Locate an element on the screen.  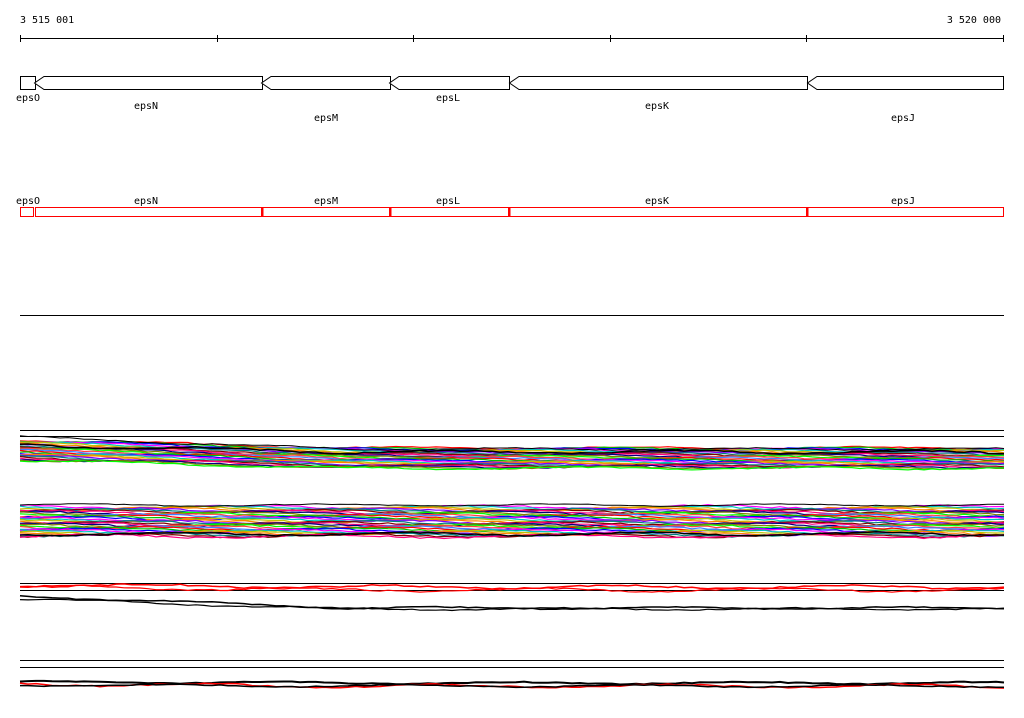
gene-annotation-track: epsO epsN epsM epsL epsK epsJ is located at coordinates (510, 100).